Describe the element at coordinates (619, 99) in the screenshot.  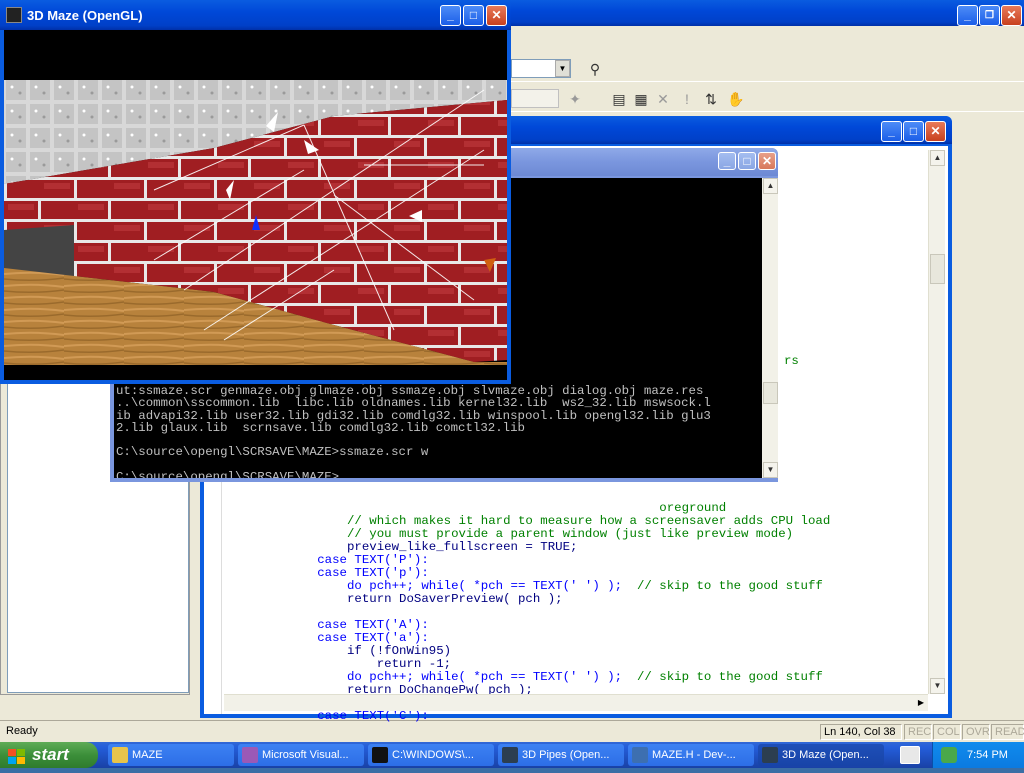
I see `compile-icon: ▤` at that location.